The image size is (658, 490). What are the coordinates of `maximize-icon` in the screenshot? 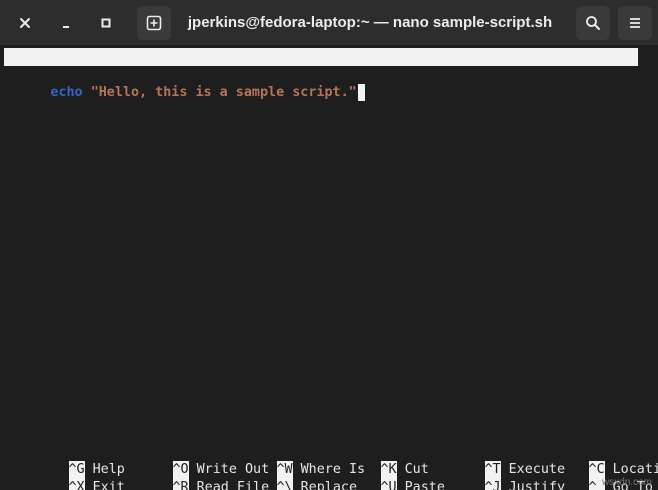 It's located at (106, 23).